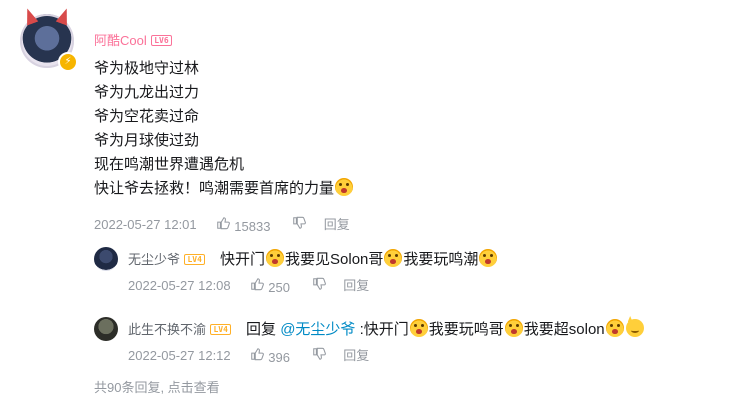 This screenshot has height=411, width=756. What do you see at coordinates (441, 259) in the screenshot?
I see `reply-text: 我要玩鸣潮` at bounding box center [441, 259].